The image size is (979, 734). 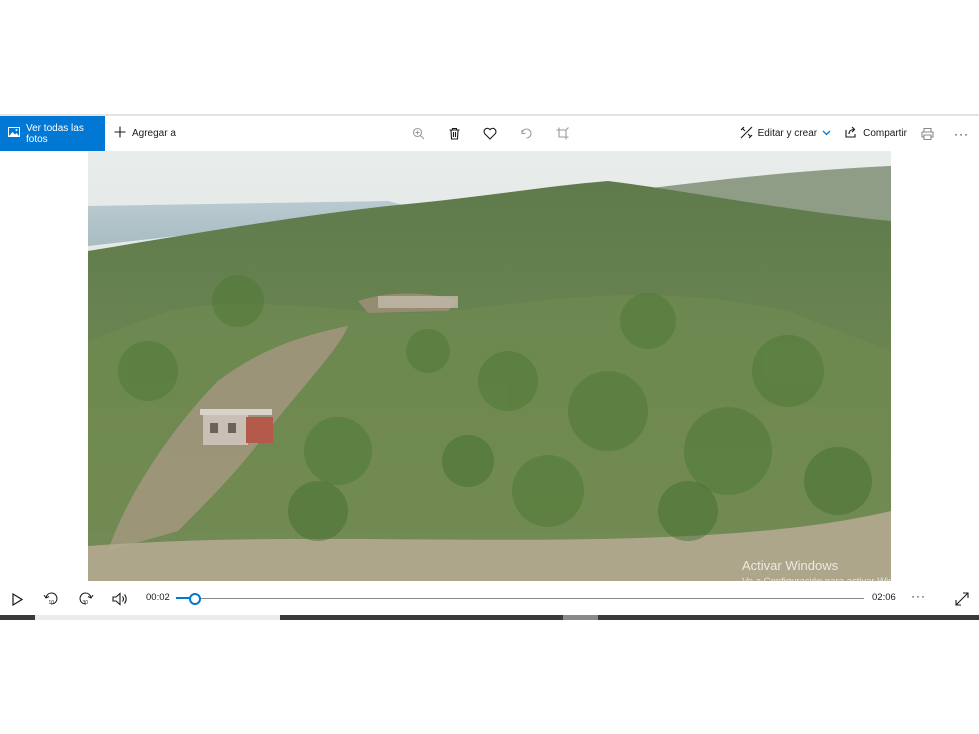 What do you see at coordinates (418, 134) in the screenshot?
I see `zoom-icon` at bounding box center [418, 134].